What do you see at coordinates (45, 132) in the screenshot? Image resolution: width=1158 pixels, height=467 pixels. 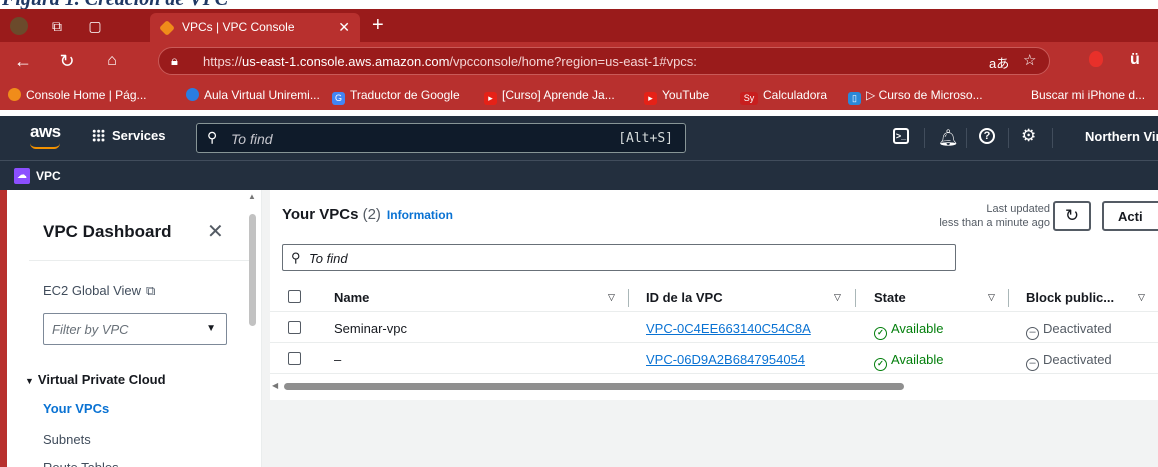 I see `aws-logo: aws` at bounding box center [45, 132].